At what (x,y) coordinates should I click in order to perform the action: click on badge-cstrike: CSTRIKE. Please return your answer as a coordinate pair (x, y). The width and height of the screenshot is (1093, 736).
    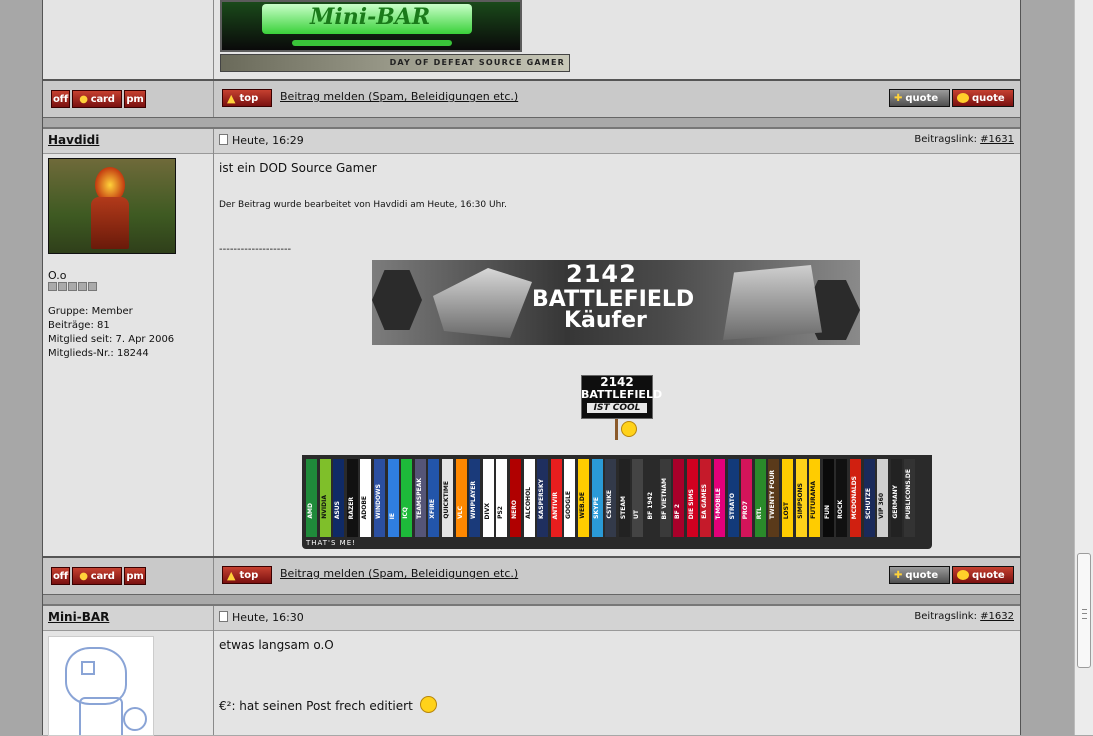
    Looking at the image, I should click on (611, 498).